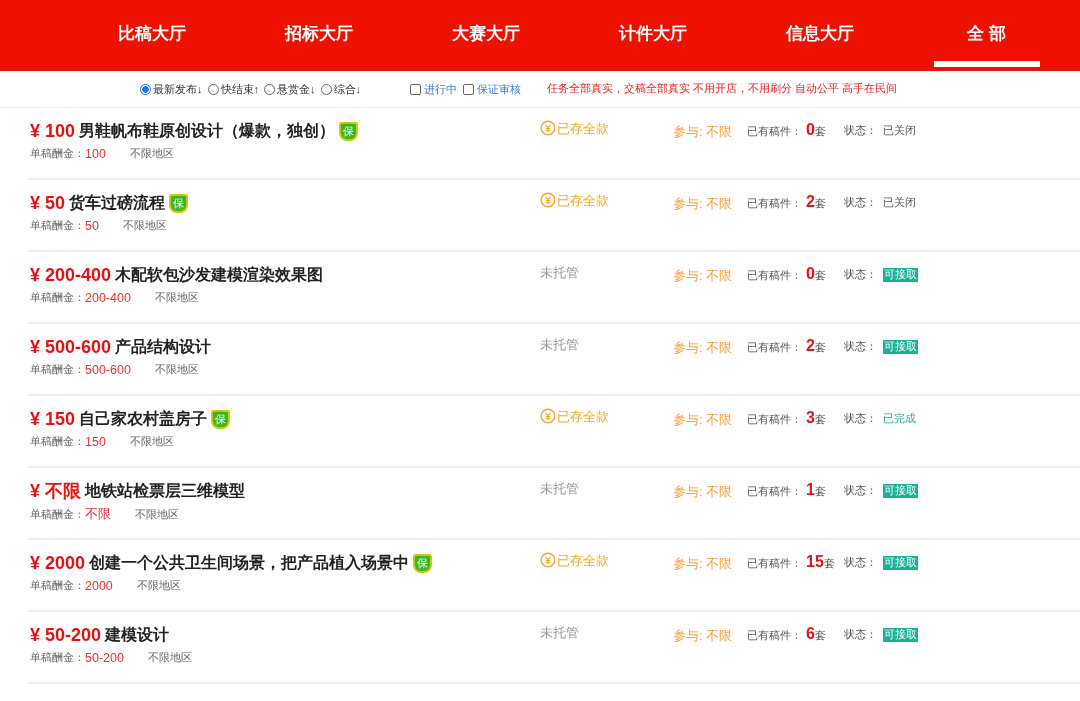 The image size is (1080, 701). What do you see at coordinates (986, 35) in the screenshot?
I see `nav-tab: 全 部` at bounding box center [986, 35].